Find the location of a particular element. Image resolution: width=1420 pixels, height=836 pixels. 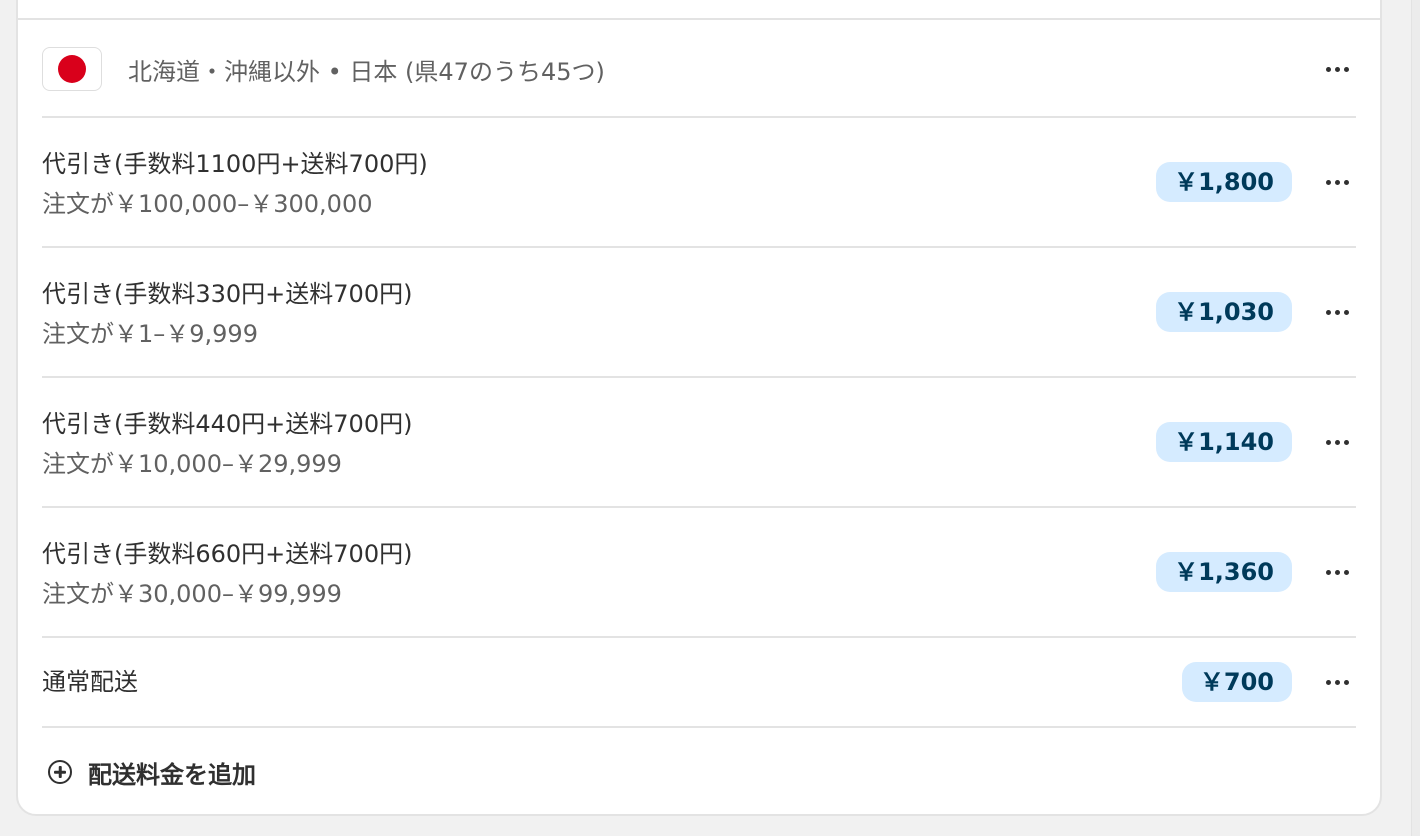

rate-price-badge: ￥700 is located at coordinates (1236, 682).